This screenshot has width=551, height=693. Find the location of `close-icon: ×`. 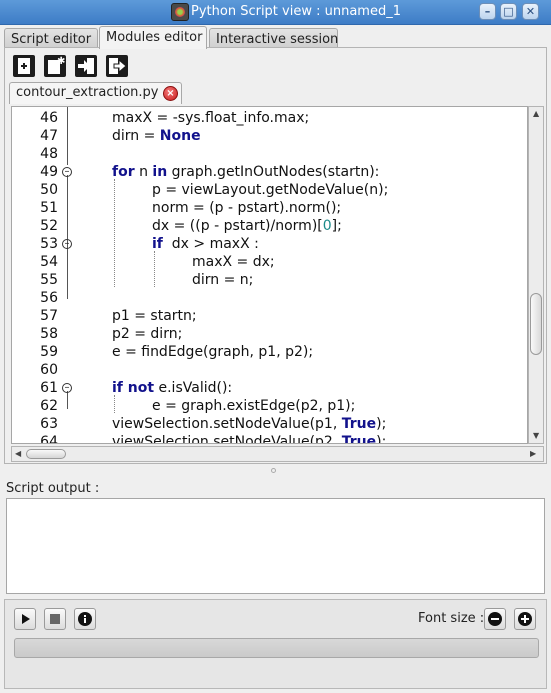

close-icon: × is located at coordinates (170, 93).